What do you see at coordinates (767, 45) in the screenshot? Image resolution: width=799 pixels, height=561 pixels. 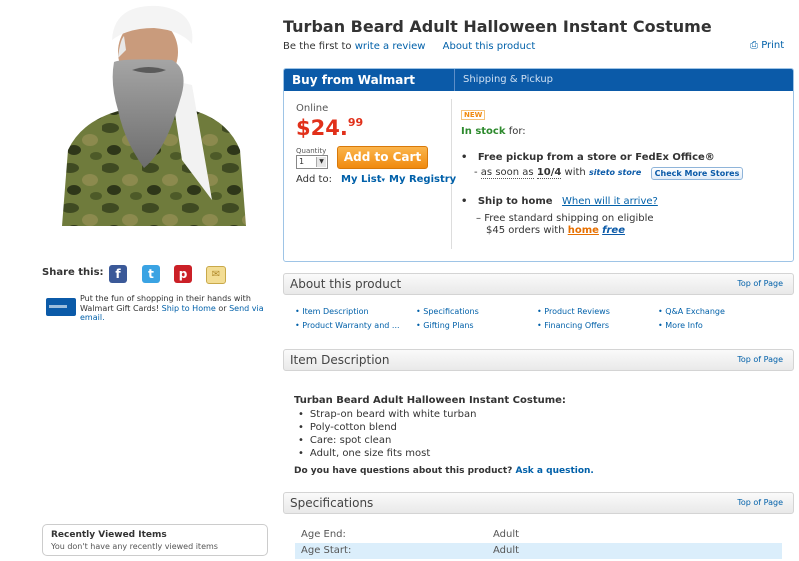 I see `print-link: ⎙ Print` at bounding box center [767, 45].